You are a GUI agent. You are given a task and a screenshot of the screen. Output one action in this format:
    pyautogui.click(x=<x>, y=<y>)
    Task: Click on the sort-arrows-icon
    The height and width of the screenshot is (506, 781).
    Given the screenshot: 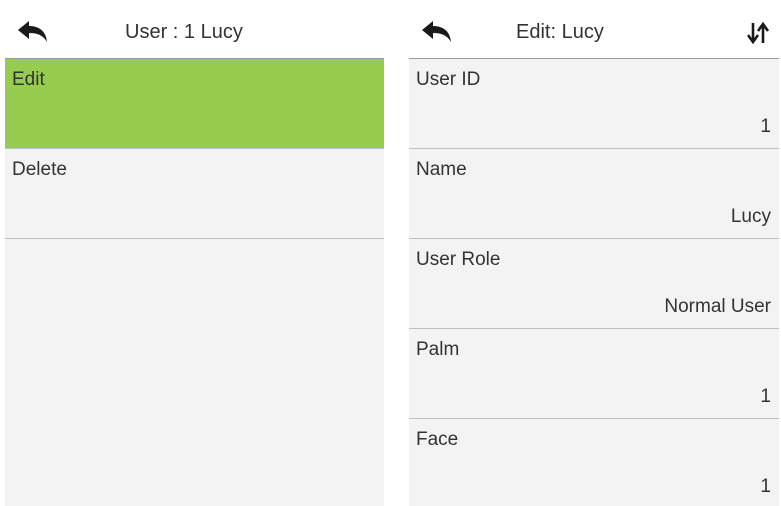 What is the action you would take?
    pyautogui.click(x=758, y=33)
    